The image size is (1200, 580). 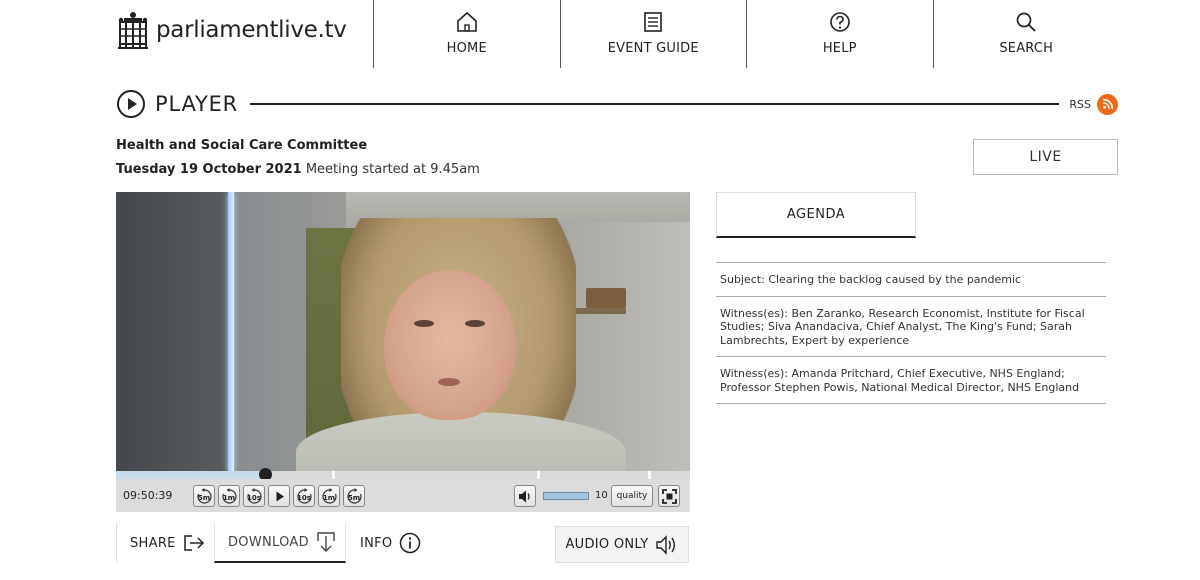 What do you see at coordinates (466, 34) in the screenshot?
I see `nav-home: HOME` at bounding box center [466, 34].